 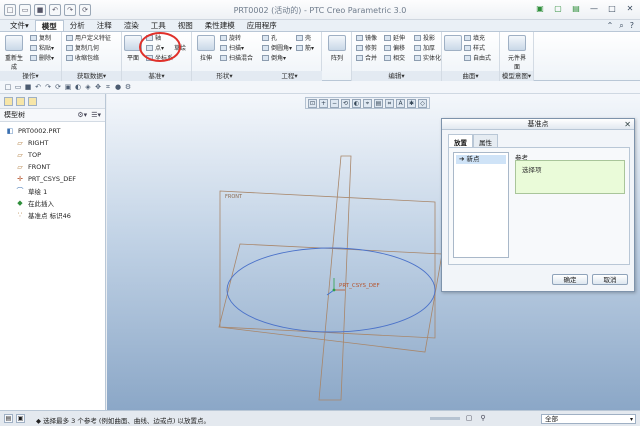 What do you see at coordinates (232, 49) in the screenshot?
I see `sweep-button: 扫描▾` at bounding box center [232, 49].